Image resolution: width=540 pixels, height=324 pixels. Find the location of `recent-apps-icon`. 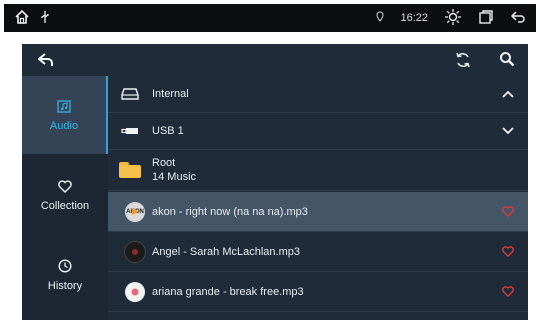

recent-apps-icon is located at coordinates (486, 18).